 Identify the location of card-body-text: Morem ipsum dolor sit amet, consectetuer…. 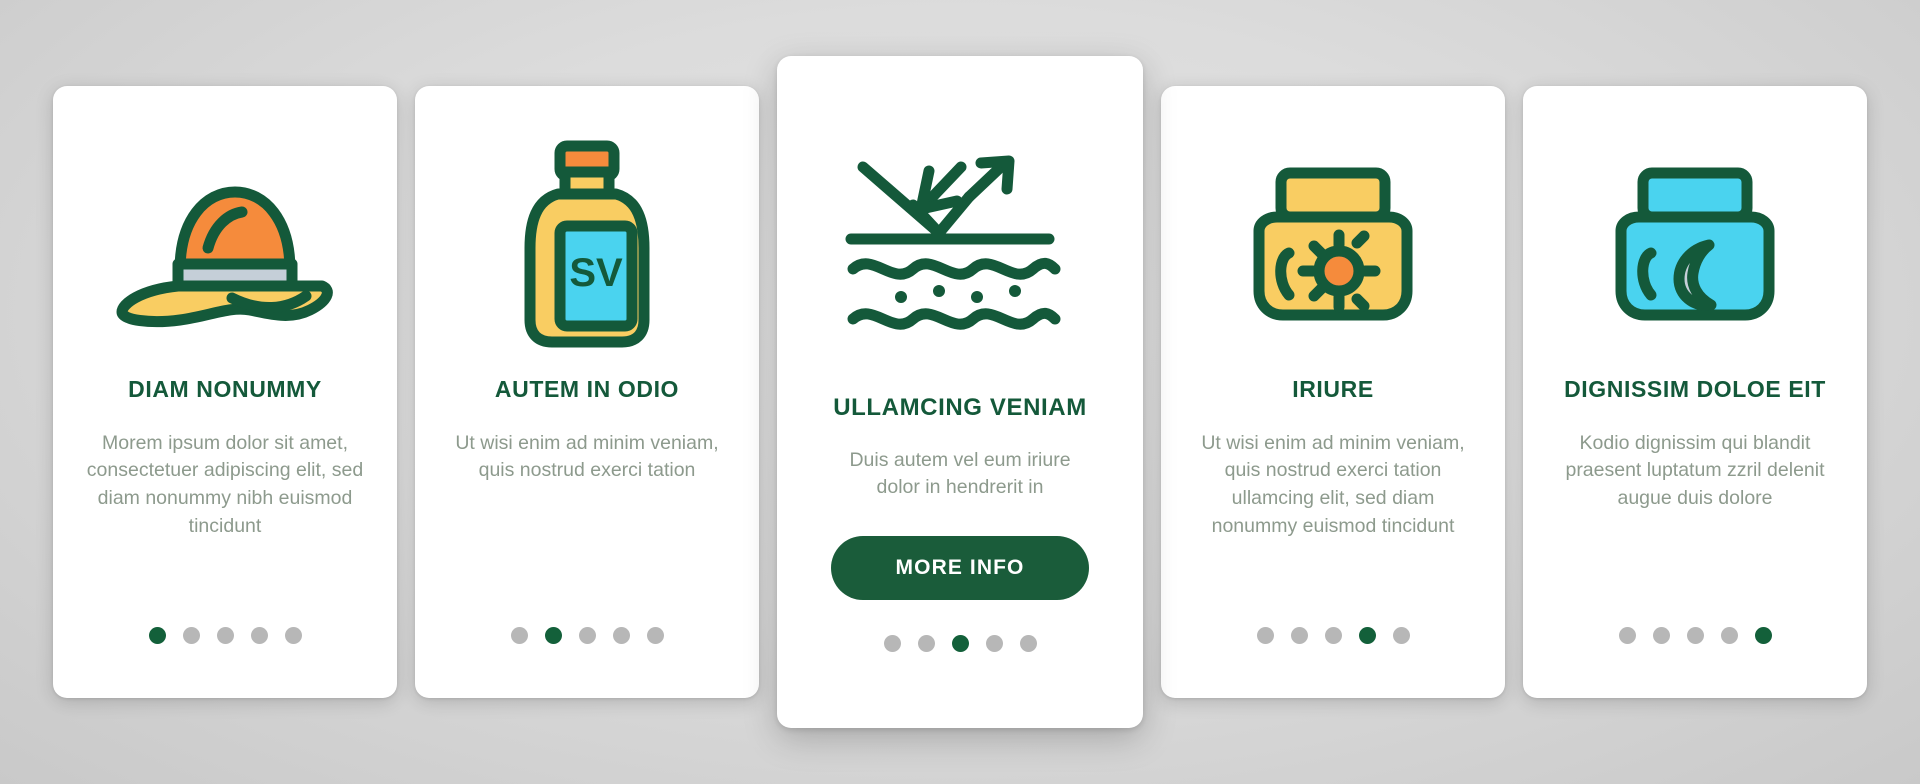
(225, 484).